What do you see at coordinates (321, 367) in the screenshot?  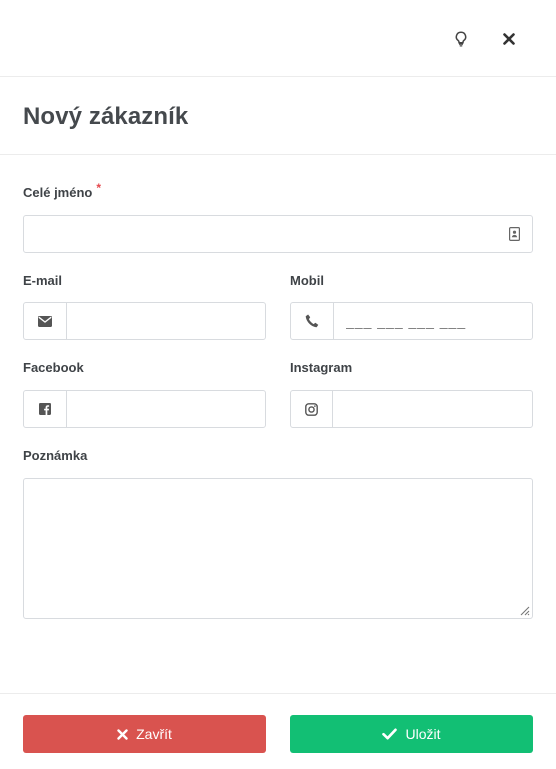 I see `instagram-label: Instagram` at bounding box center [321, 367].